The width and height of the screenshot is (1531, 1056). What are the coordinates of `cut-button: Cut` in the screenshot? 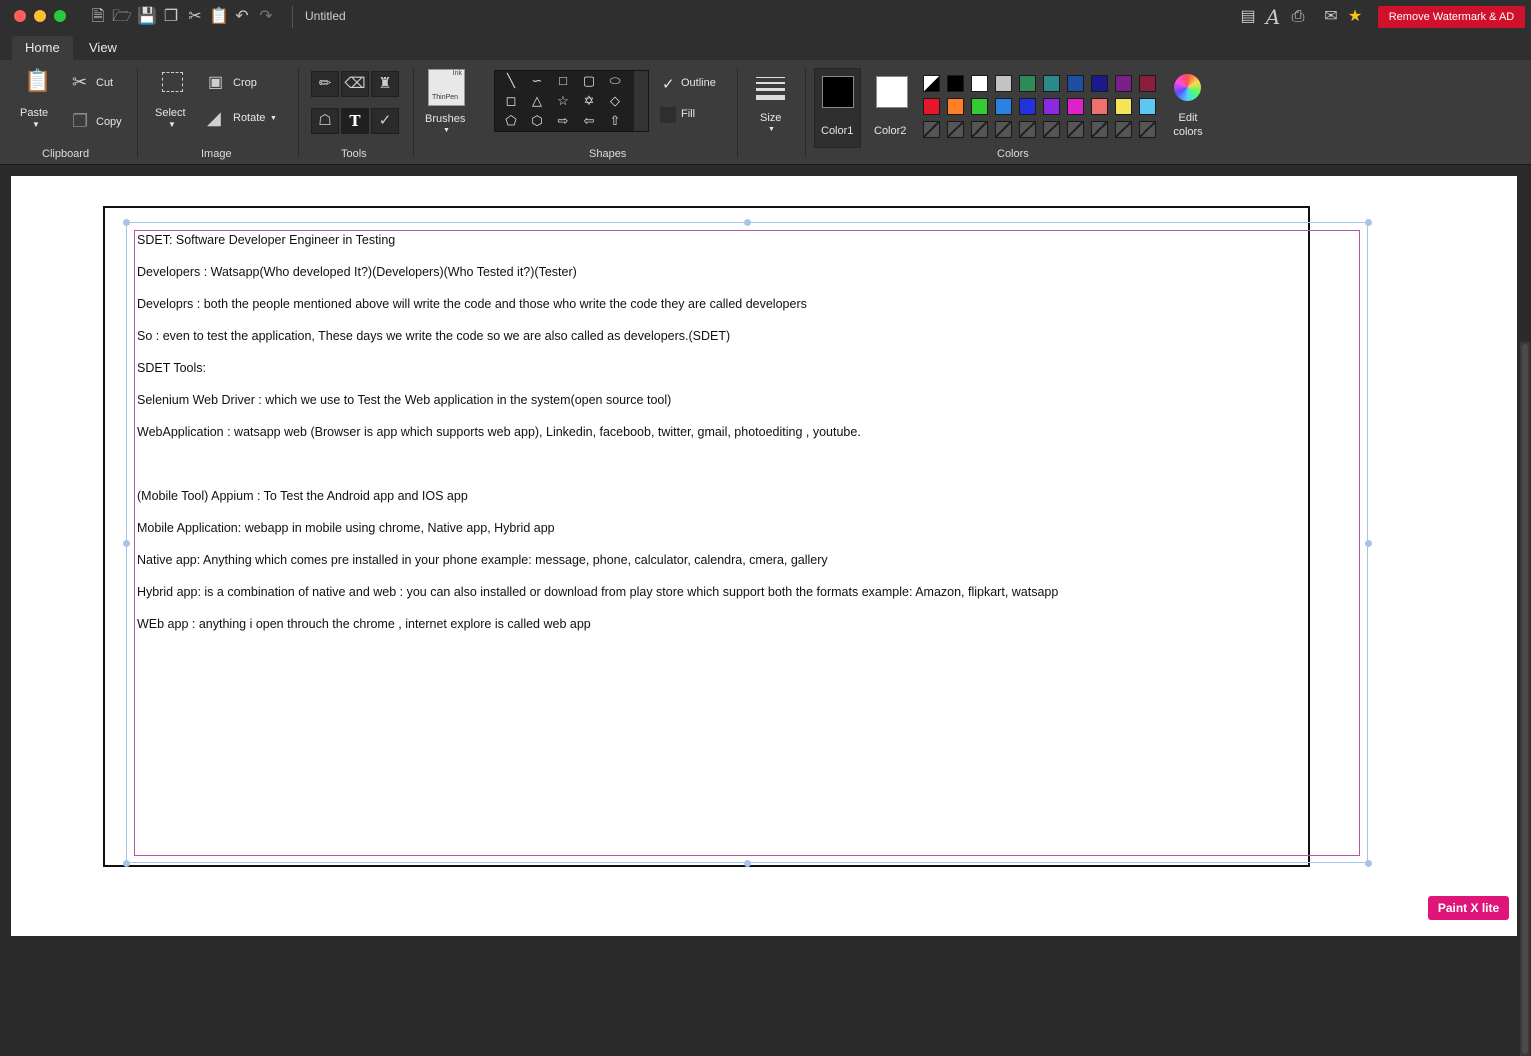 It's located at (104, 83).